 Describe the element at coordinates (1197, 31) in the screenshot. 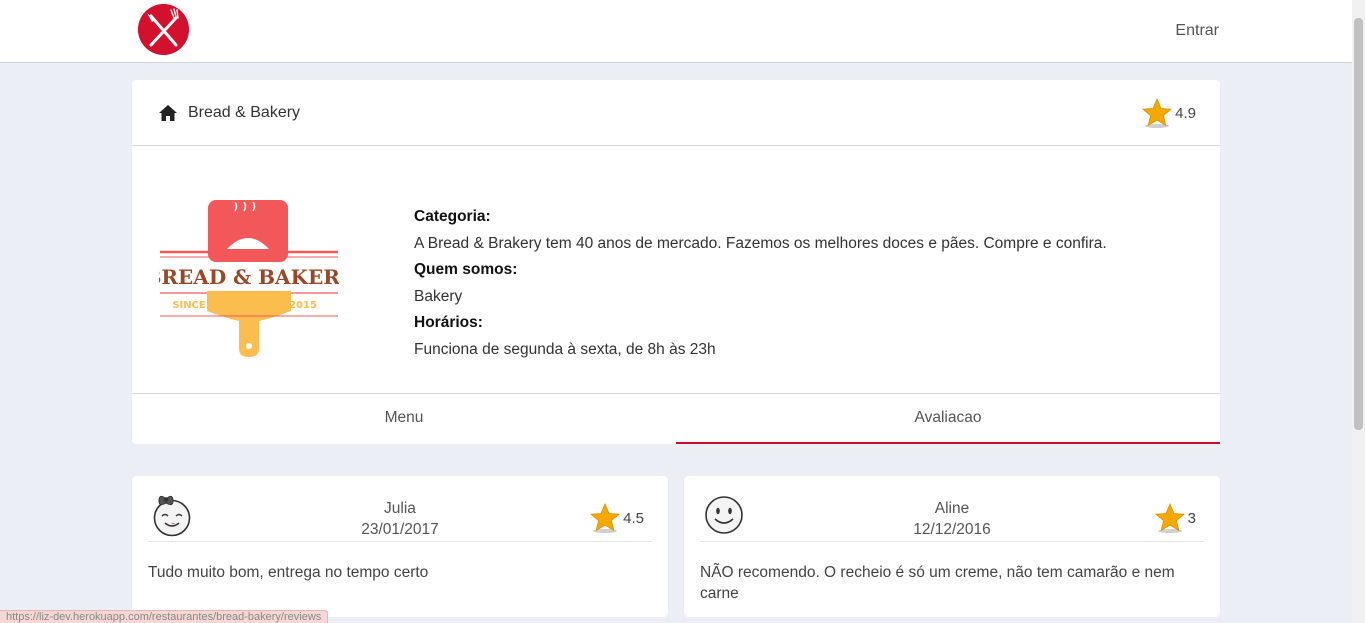

I see `login-link: Entrar` at that location.